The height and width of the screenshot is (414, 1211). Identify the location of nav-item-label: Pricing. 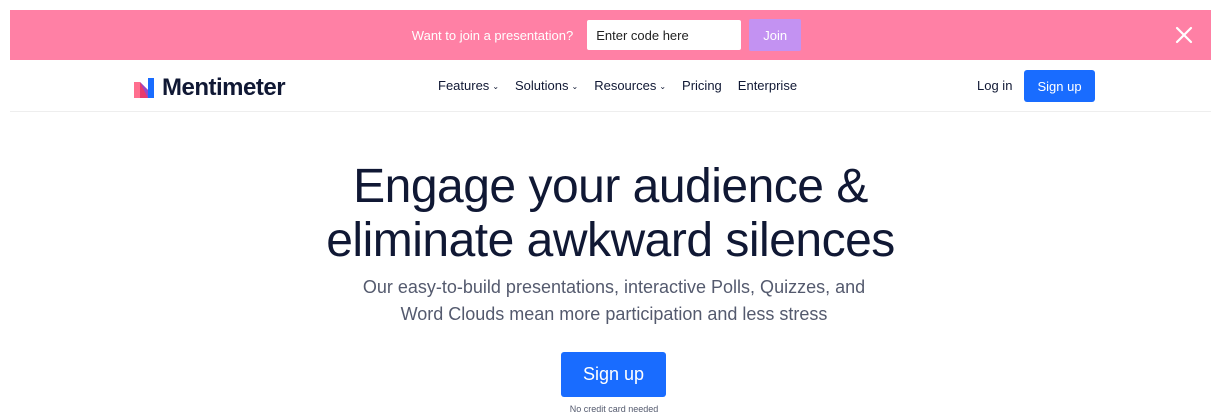
(702, 85).